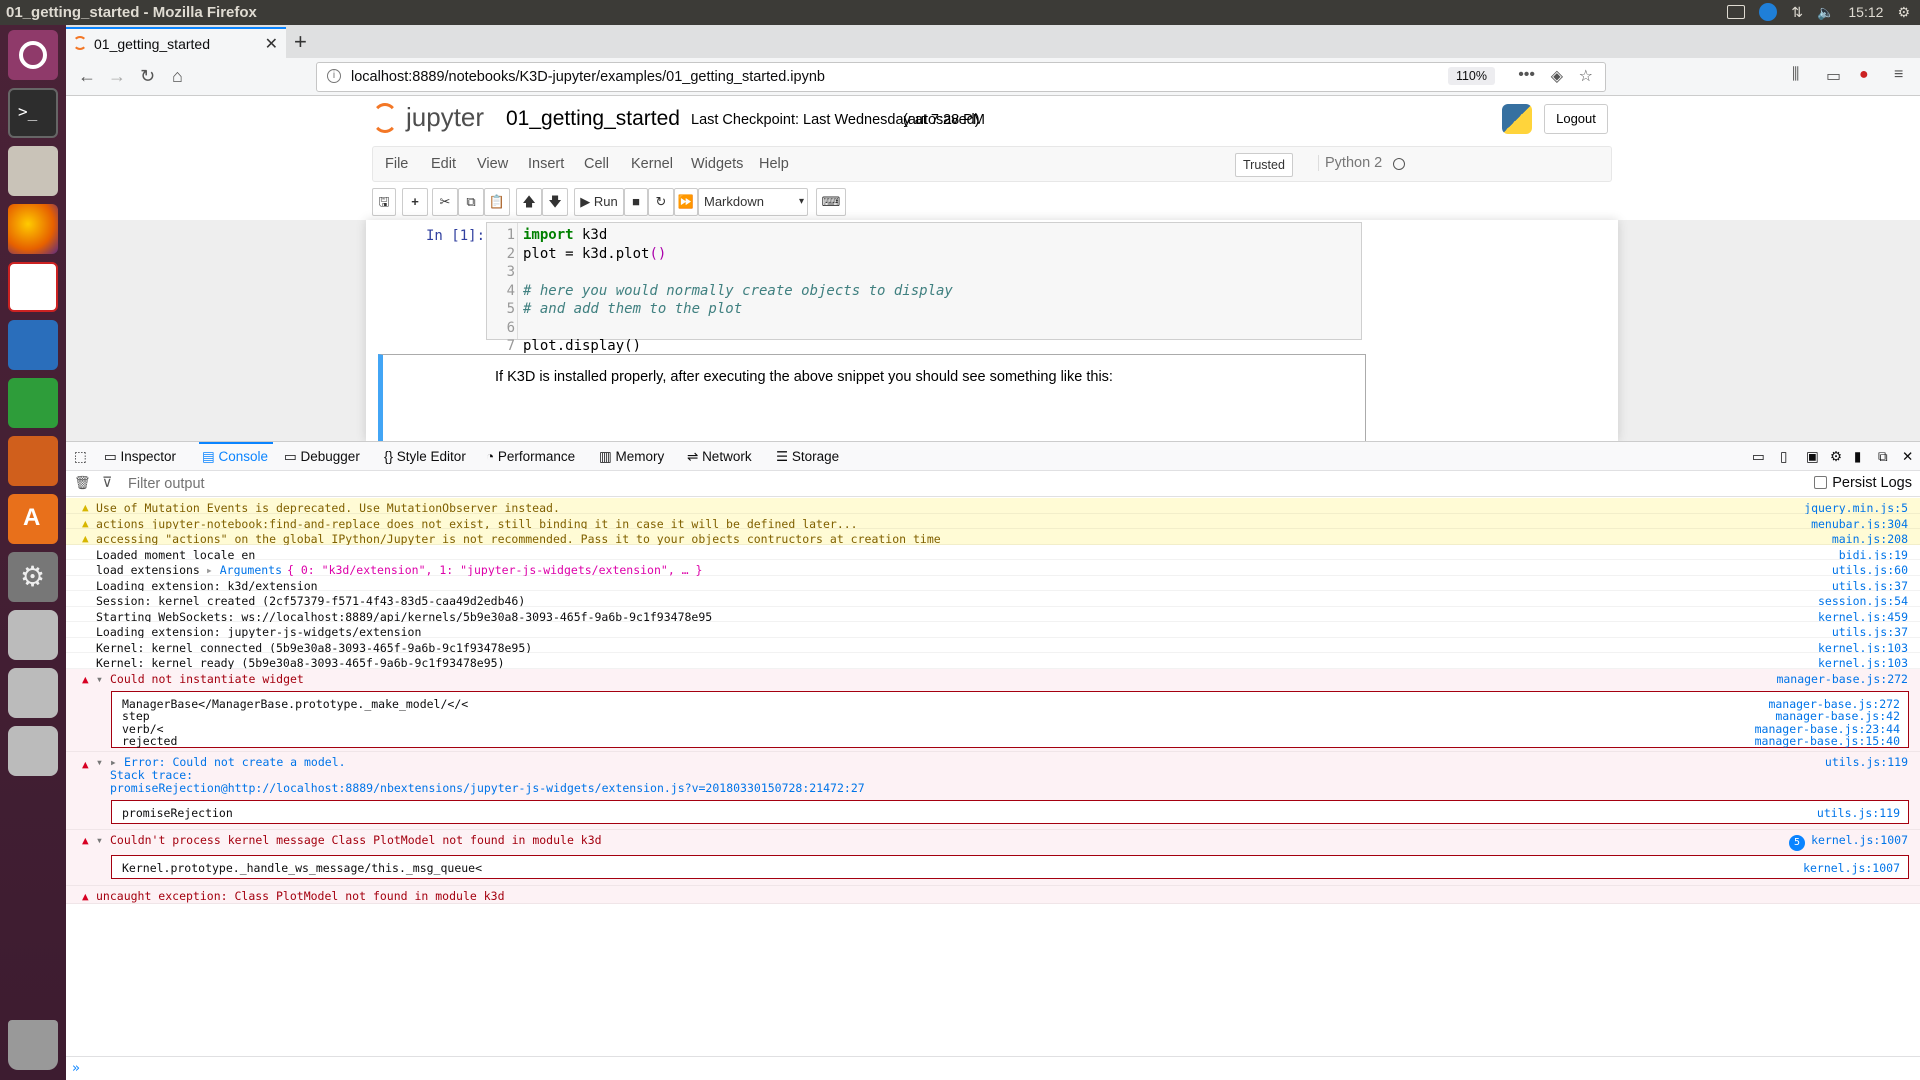 The height and width of the screenshot is (1080, 1920). What do you see at coordinates (582, 346) in the screenshot?
I see `code-line: plot.display()` at bounding box center [582, 346].